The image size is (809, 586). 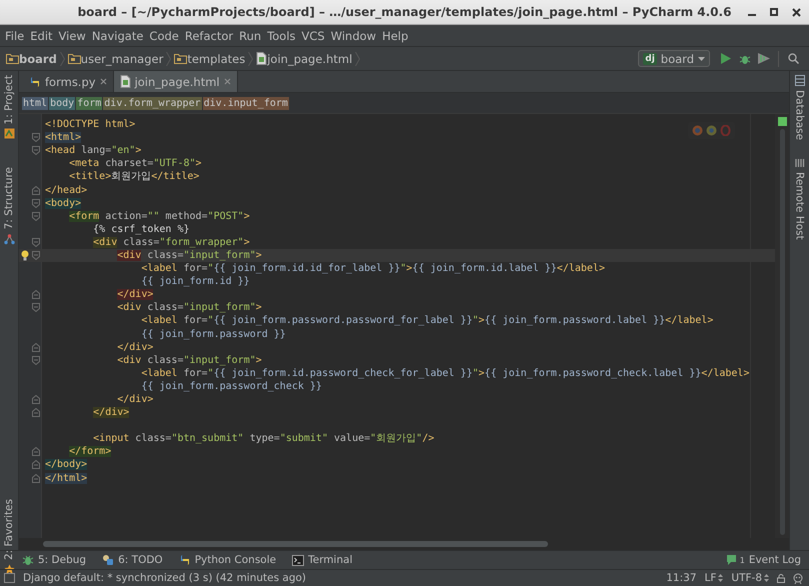 What do you see at coordinates (132, 560) in the screenshot?
I see `tool-window-button: 6: TODO` at bounding box center [132, 560].